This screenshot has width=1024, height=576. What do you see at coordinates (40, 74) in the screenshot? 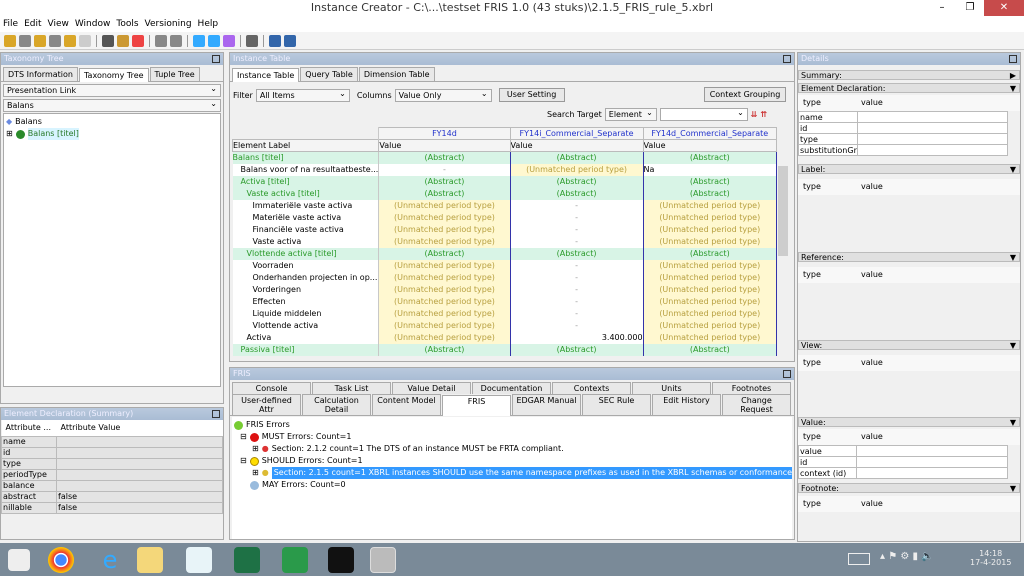
I see `tab-dts-information: DTS Information` at bounding box center [40, 74].